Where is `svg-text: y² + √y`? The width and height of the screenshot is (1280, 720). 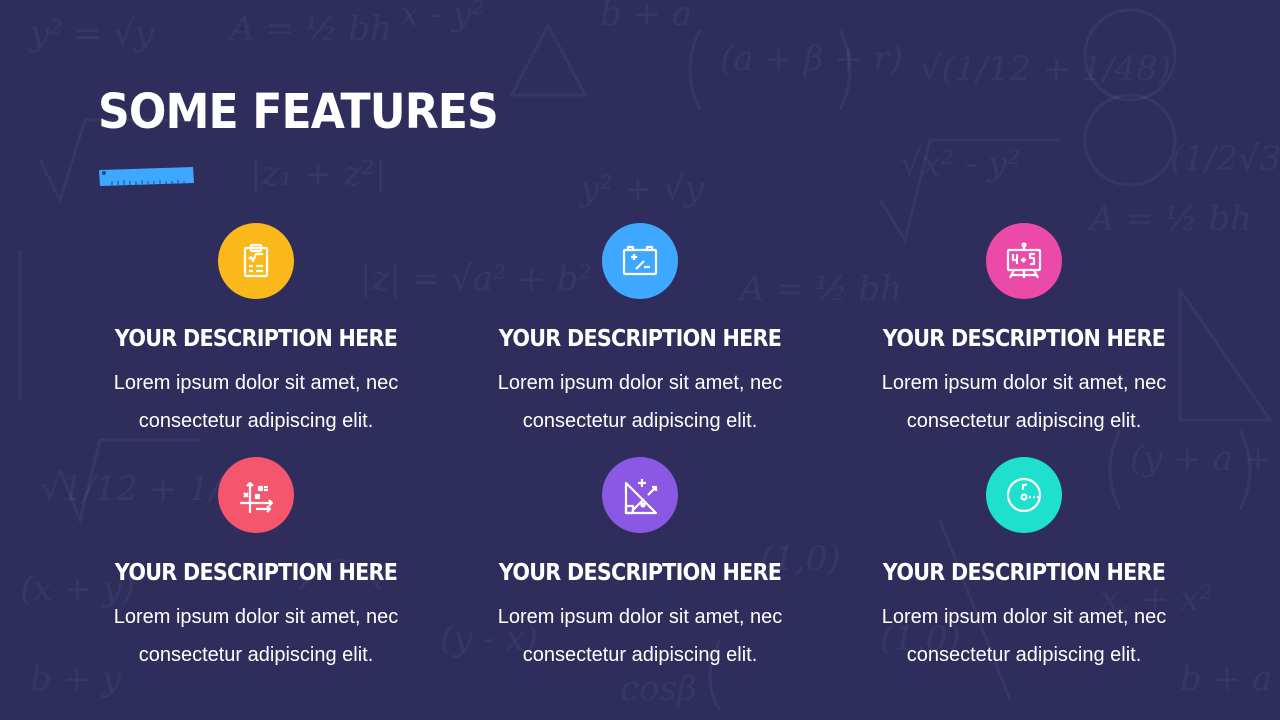 svg-text: y² + √y is located at coordinates (641, 189).